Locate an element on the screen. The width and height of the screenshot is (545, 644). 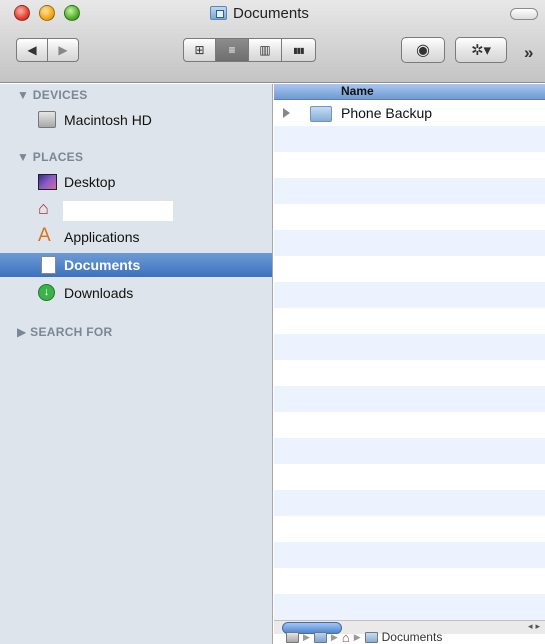
sidebar-item-macintosh-hd: Macintosh HD is located at coordinates (136, 120).